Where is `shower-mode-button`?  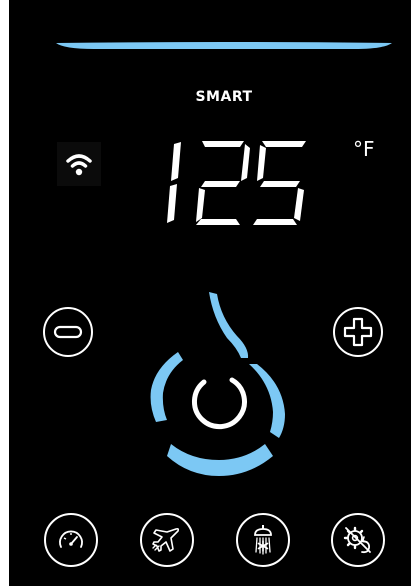
shower-mode-button is located at coordinates (263, 540).